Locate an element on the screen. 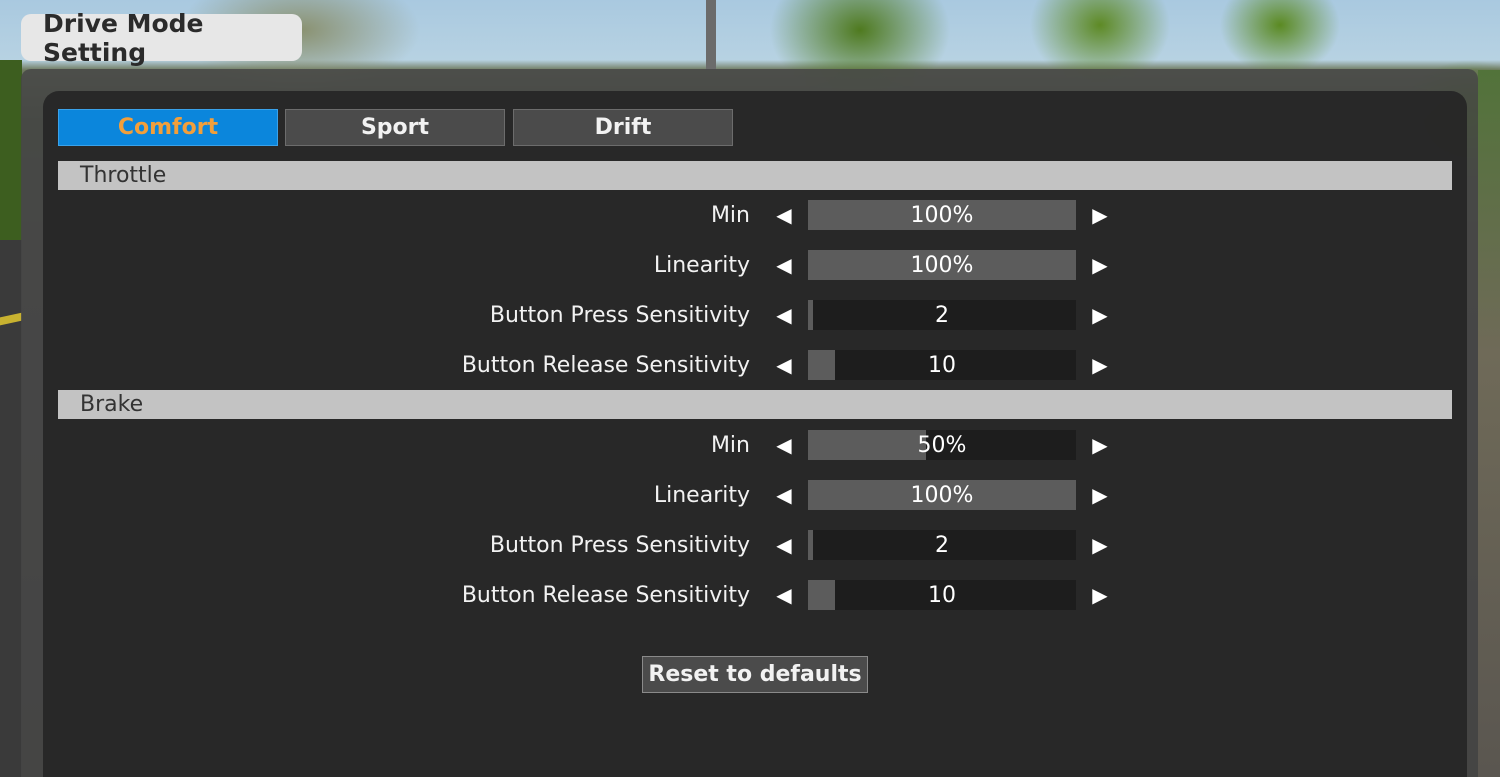 Image resolution: width=1500 pixels, height=777 pixels. setting-row-throttle-release-sensitivity: Button Release Sensitivity ◀ 10 ▶ is located at coordinates (750, 365).